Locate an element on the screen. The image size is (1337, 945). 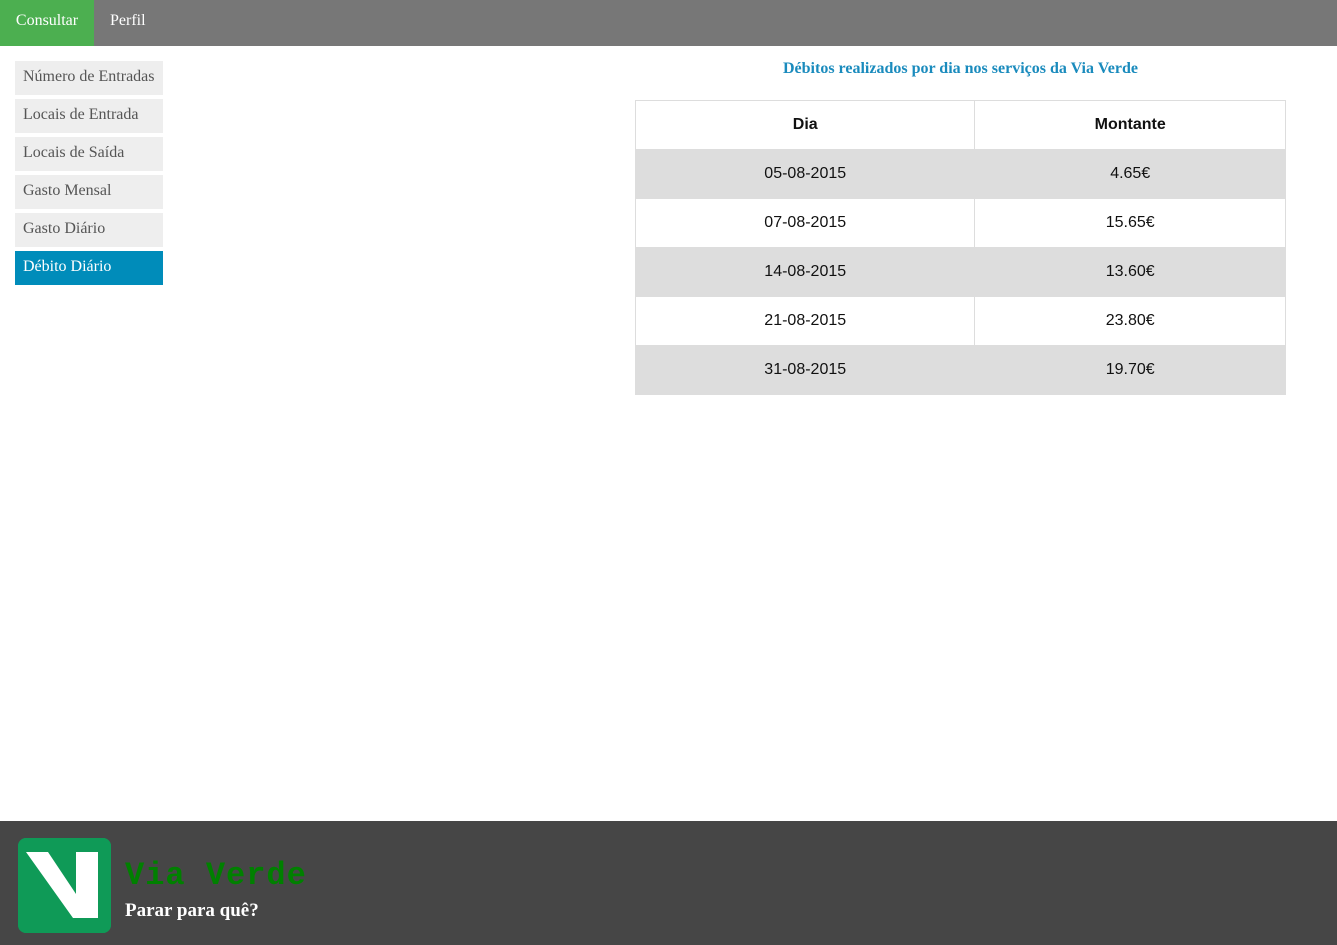
footer: Via Verde Parar para quê? is located at coordinates (668, 883).